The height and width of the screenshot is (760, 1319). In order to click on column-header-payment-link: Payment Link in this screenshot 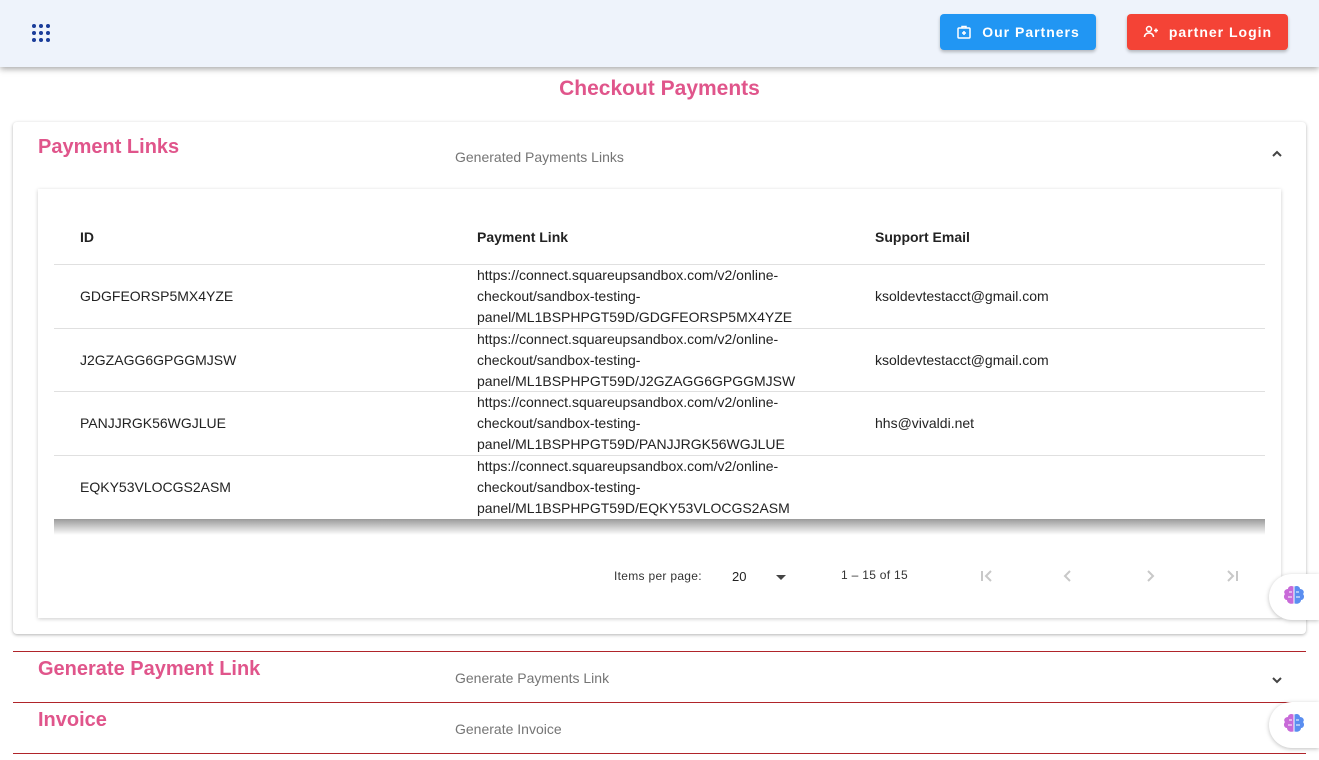, I will do `click(522, 237)`.